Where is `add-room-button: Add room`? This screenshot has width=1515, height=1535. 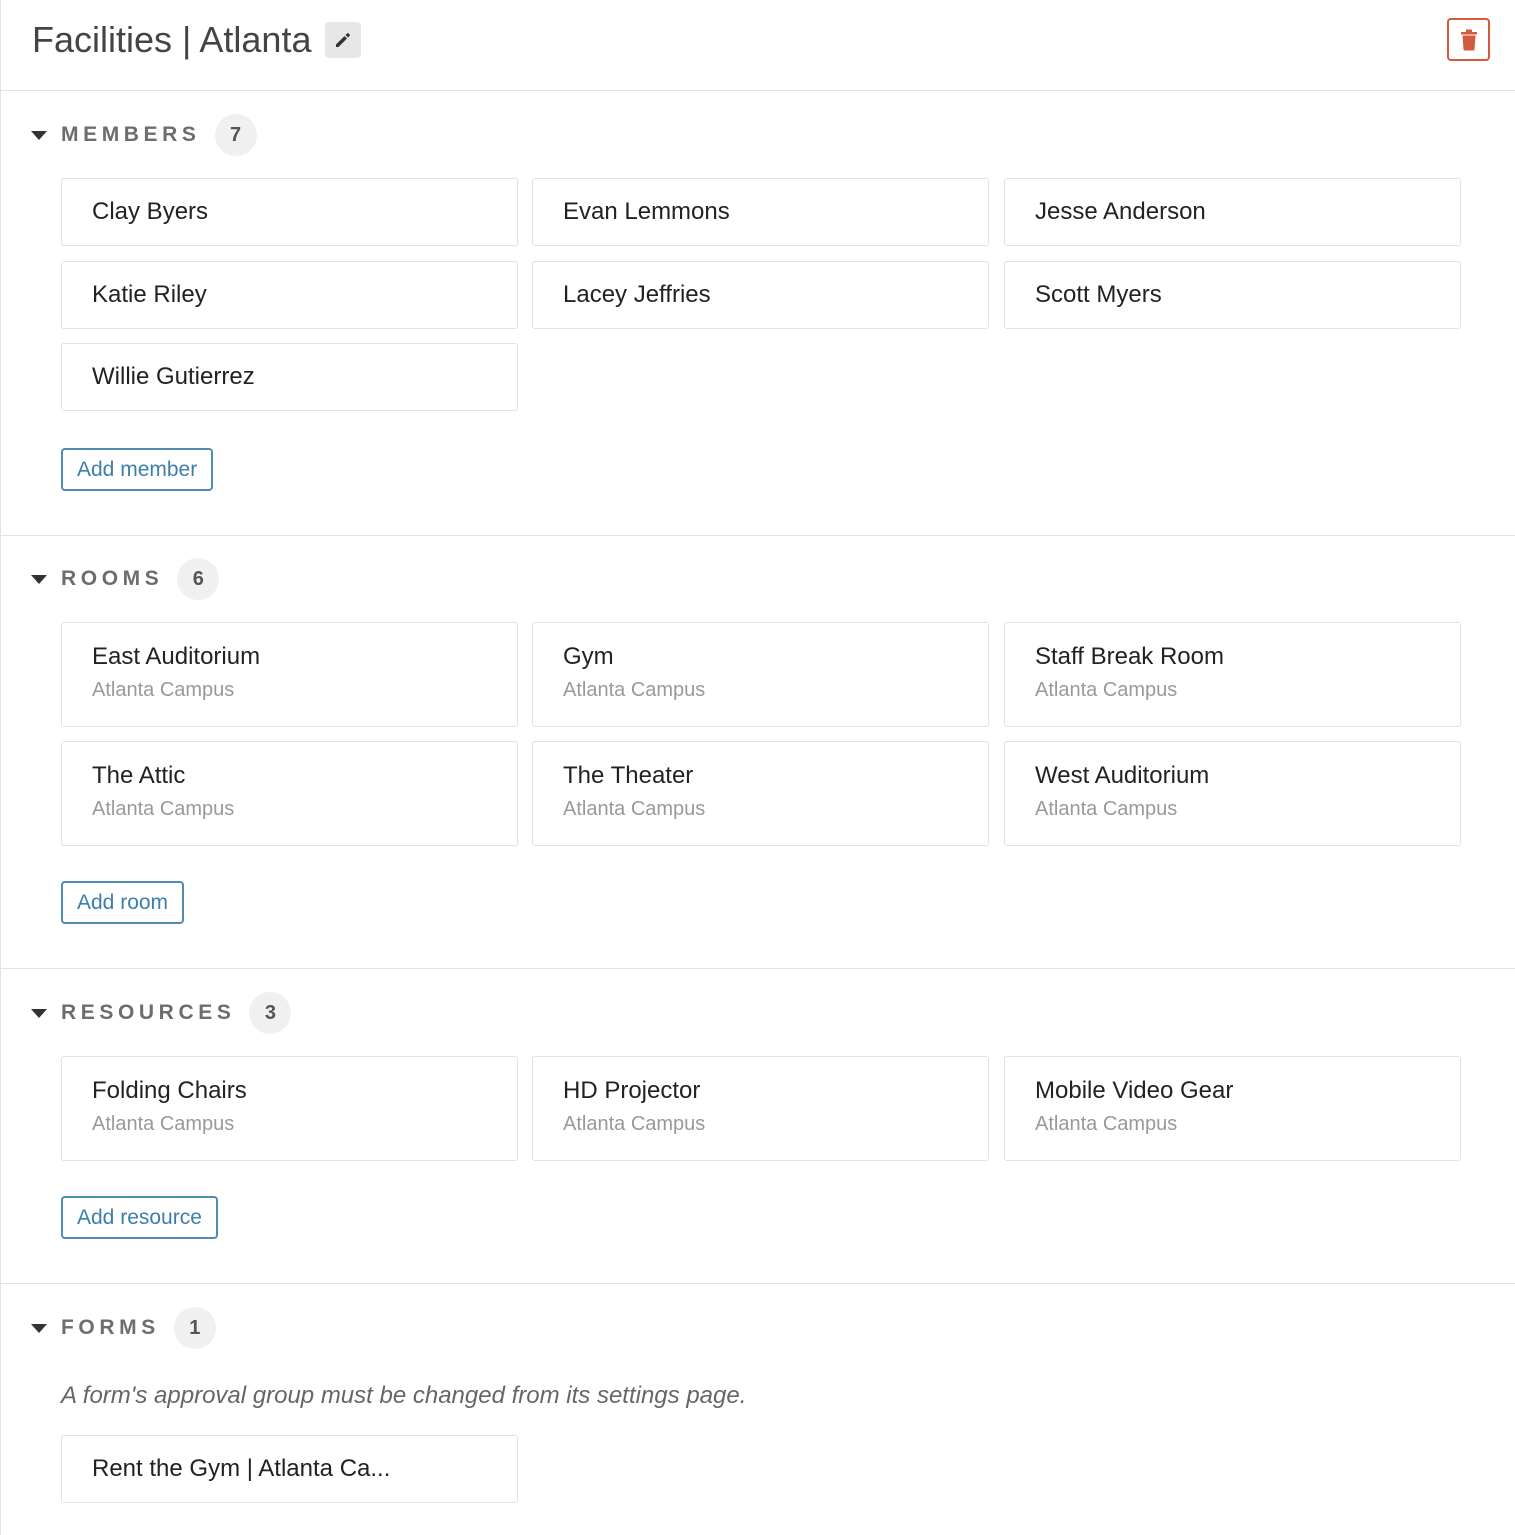
add-room-button: Add room is located at coordinates (123, 902).